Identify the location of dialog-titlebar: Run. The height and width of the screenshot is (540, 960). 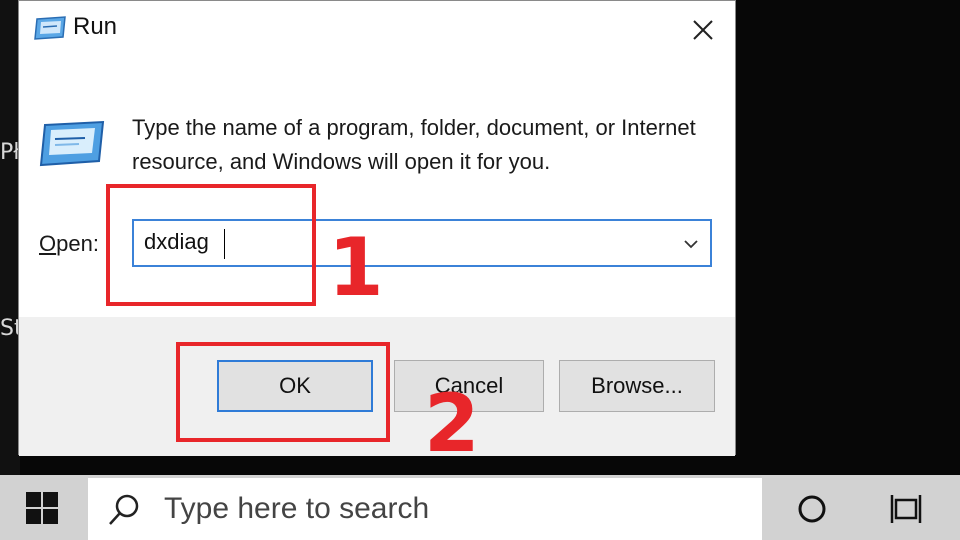
(377, 30).